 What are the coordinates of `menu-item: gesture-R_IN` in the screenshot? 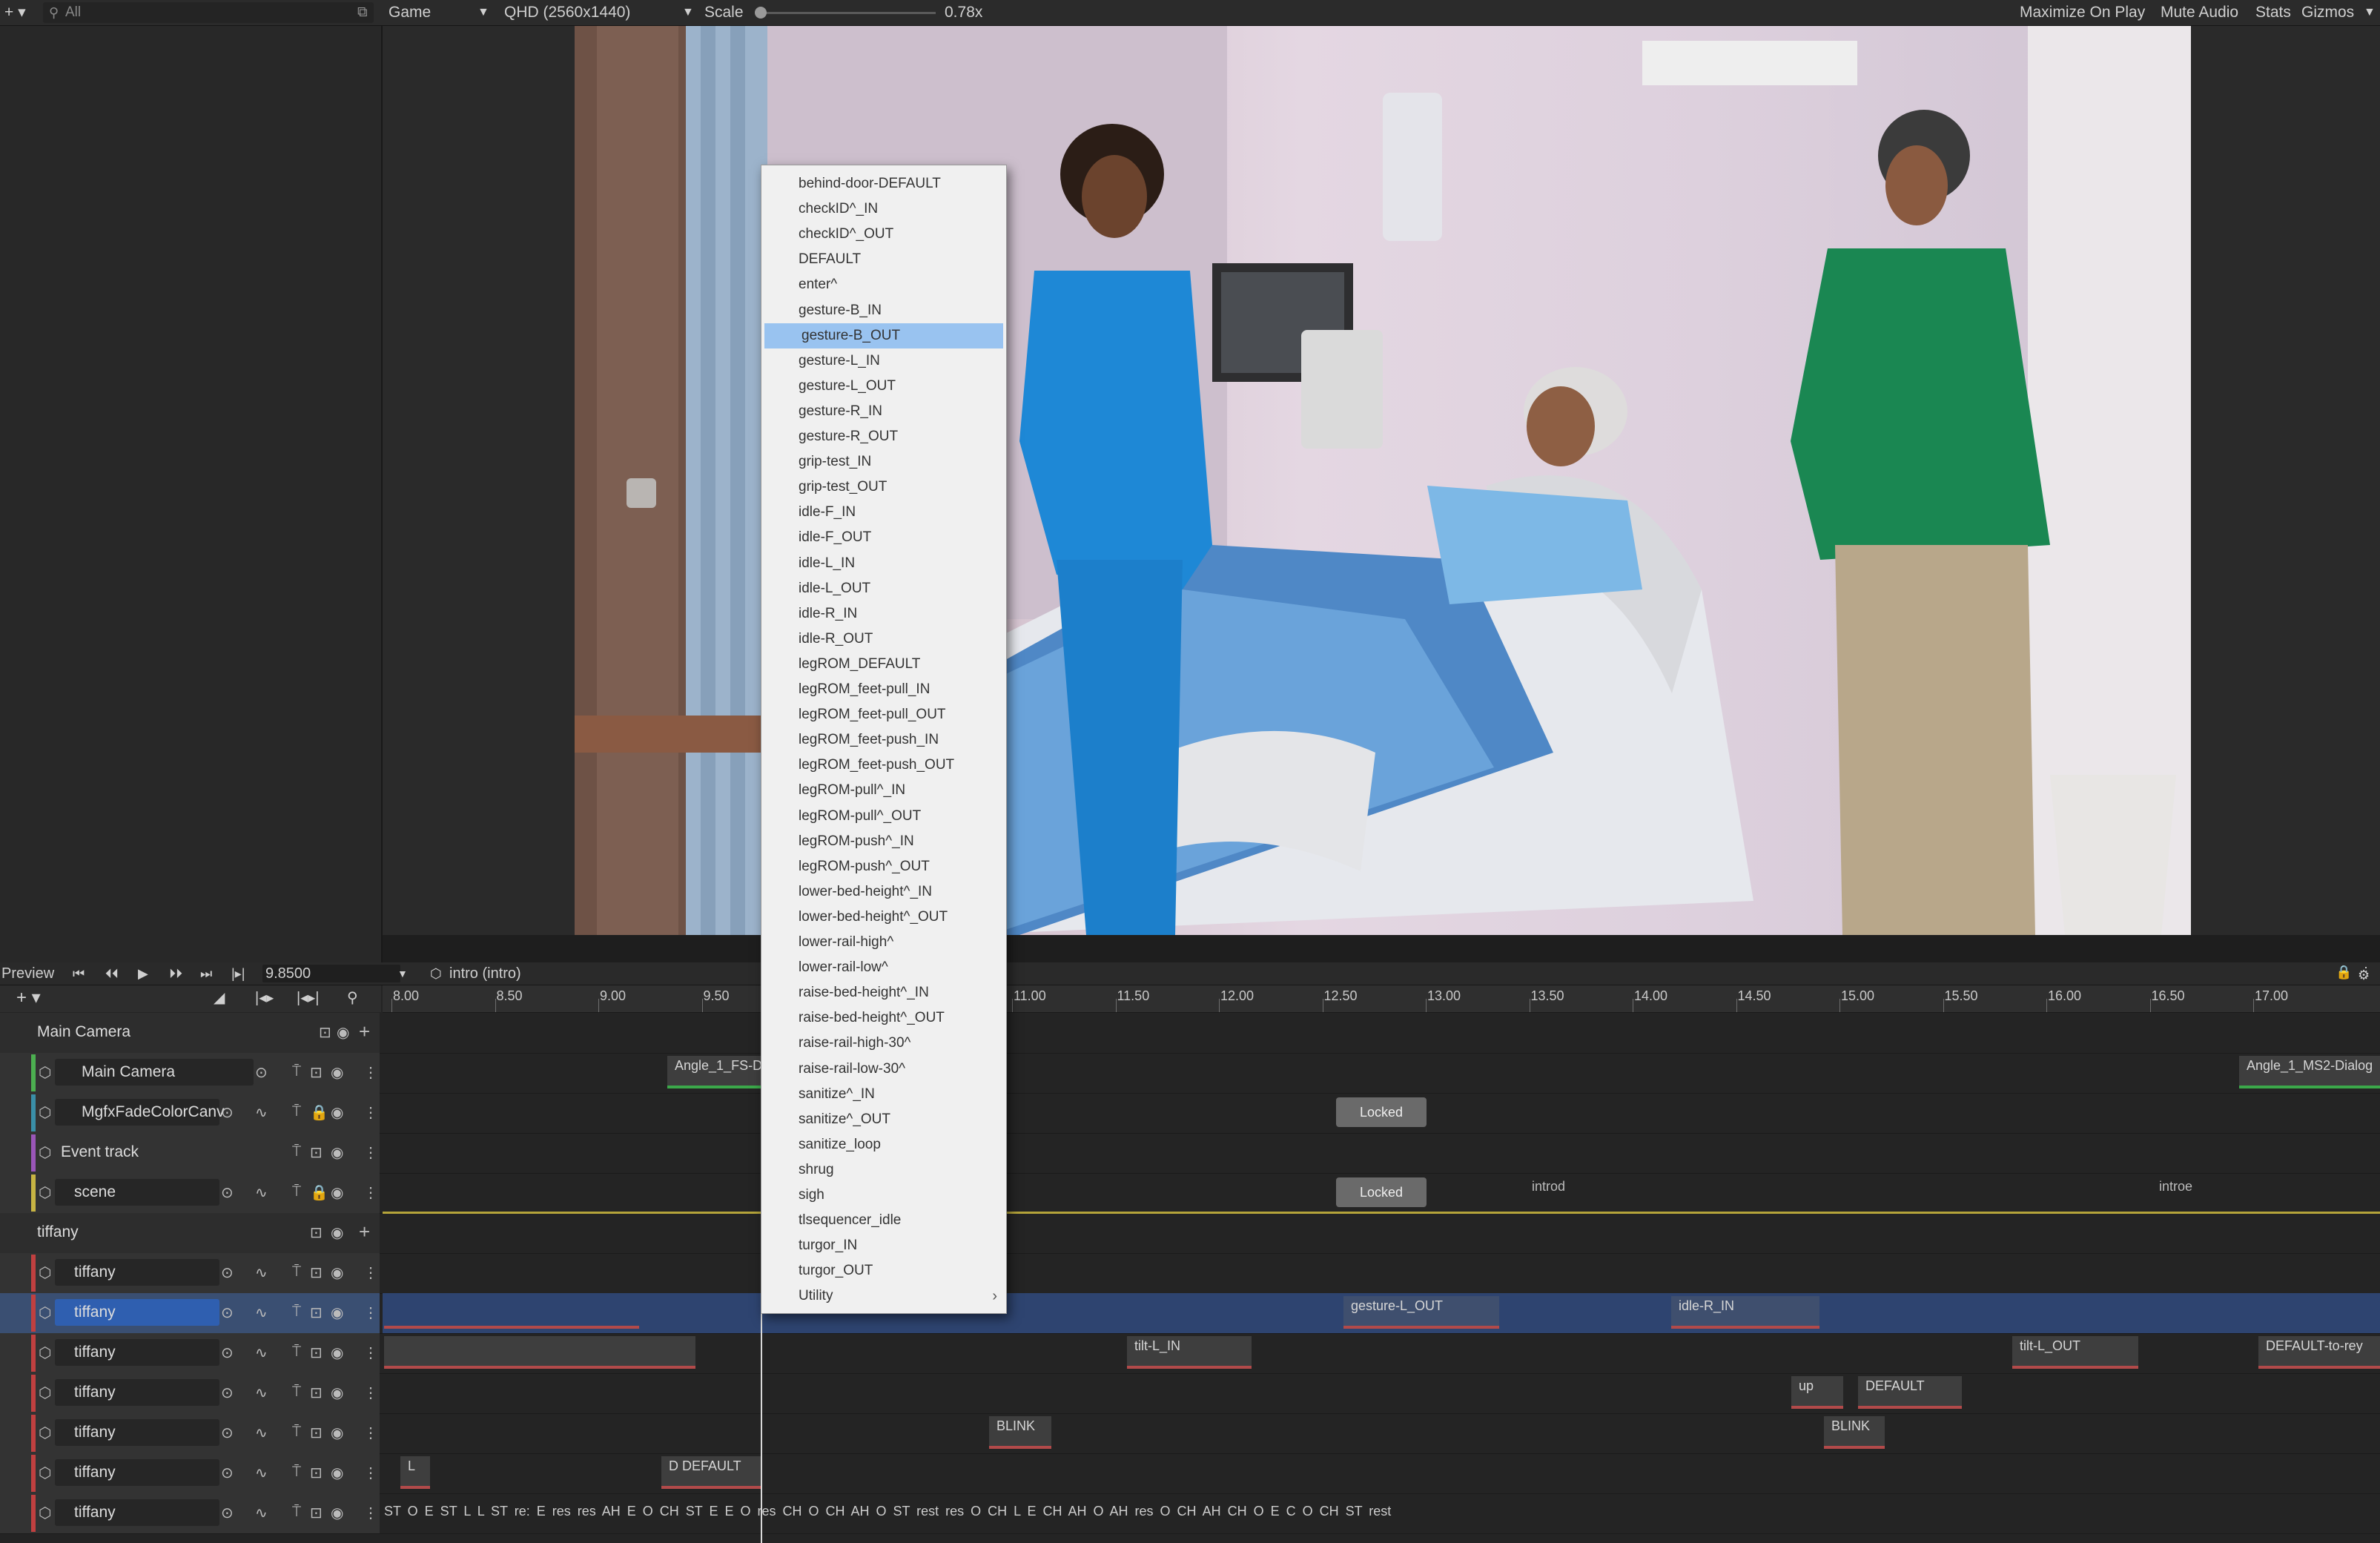 It's located at (884, 411).